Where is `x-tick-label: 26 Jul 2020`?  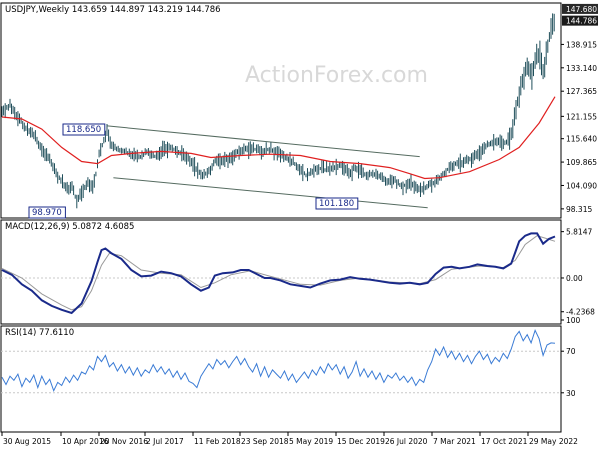
x-tick-label: 26 Jul 2020 is located at coordinates (406, 441).